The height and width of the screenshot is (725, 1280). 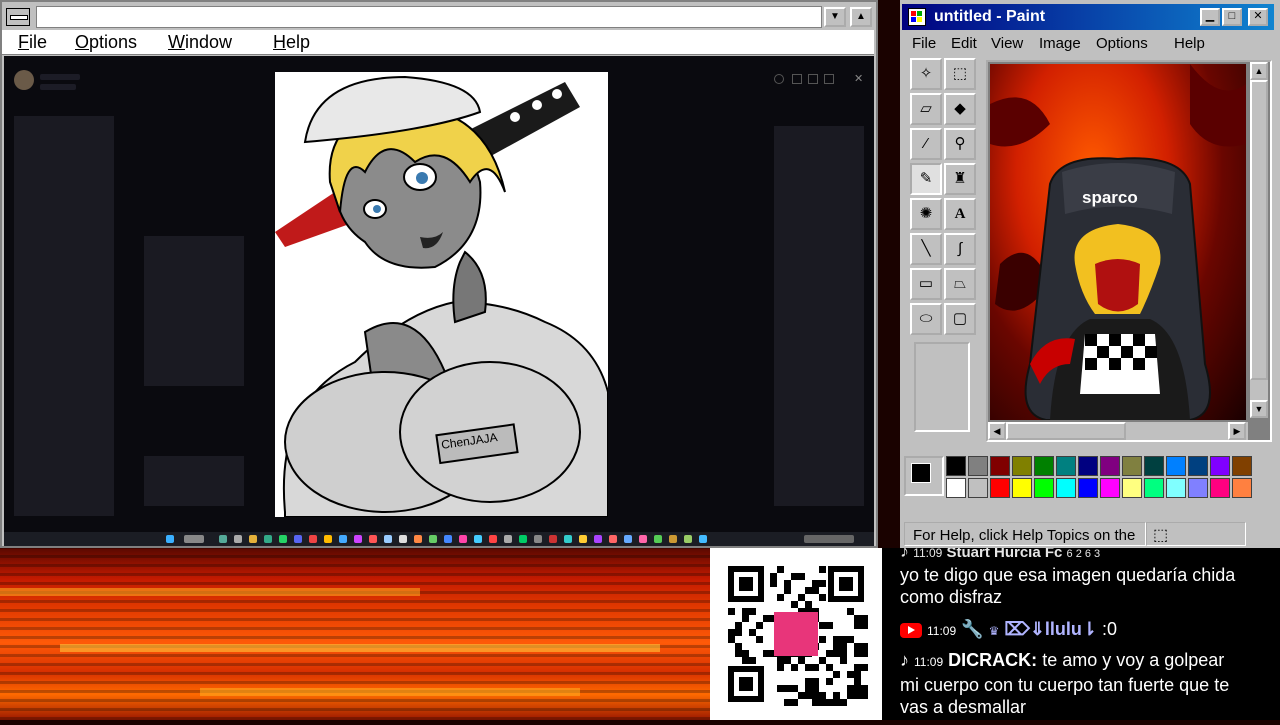 What do you see at coordinates (253, 539) in the screenshot?
I see `folder-icon` at bounding box center [253, 539].